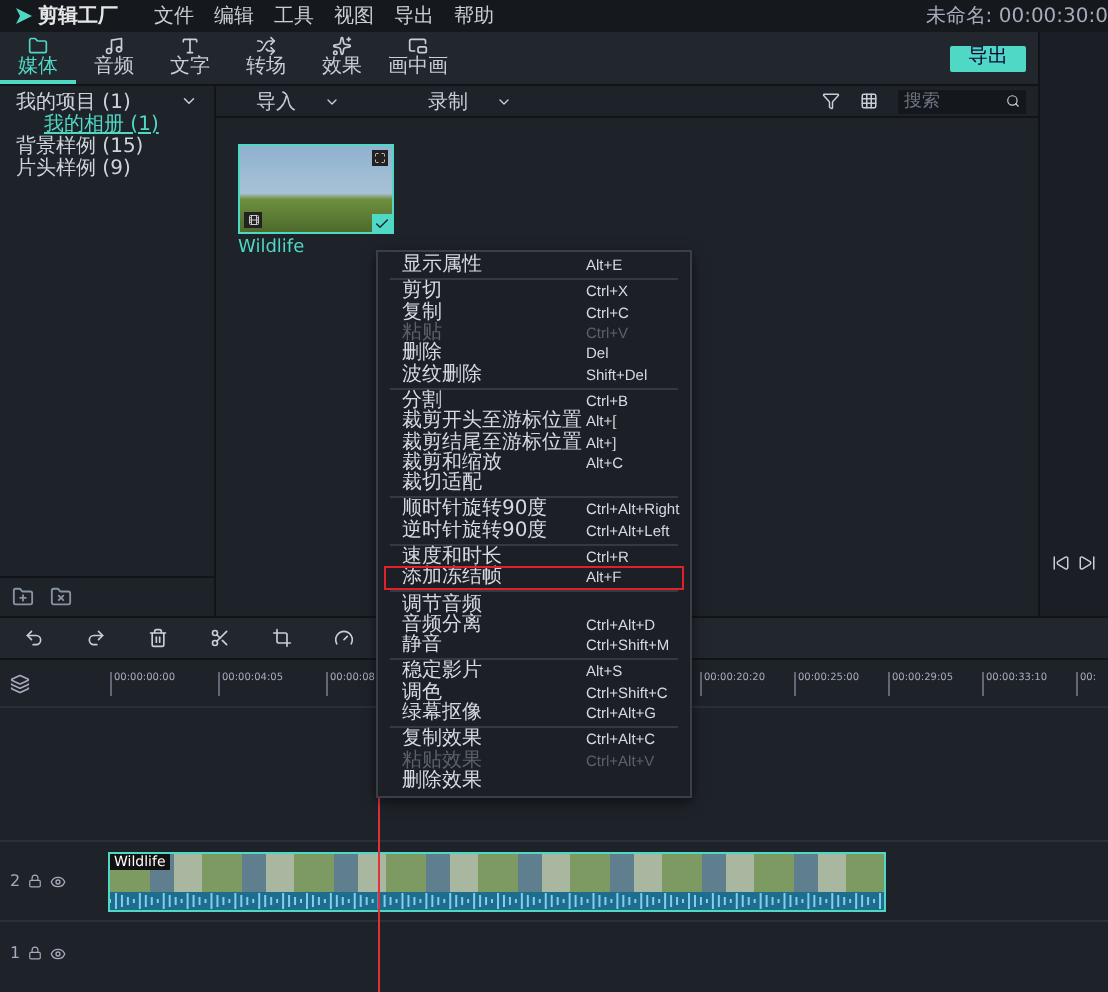  Describe the element at coordinates (189, 101) in the screenshot. I see `chevron-down-icon` at that location.